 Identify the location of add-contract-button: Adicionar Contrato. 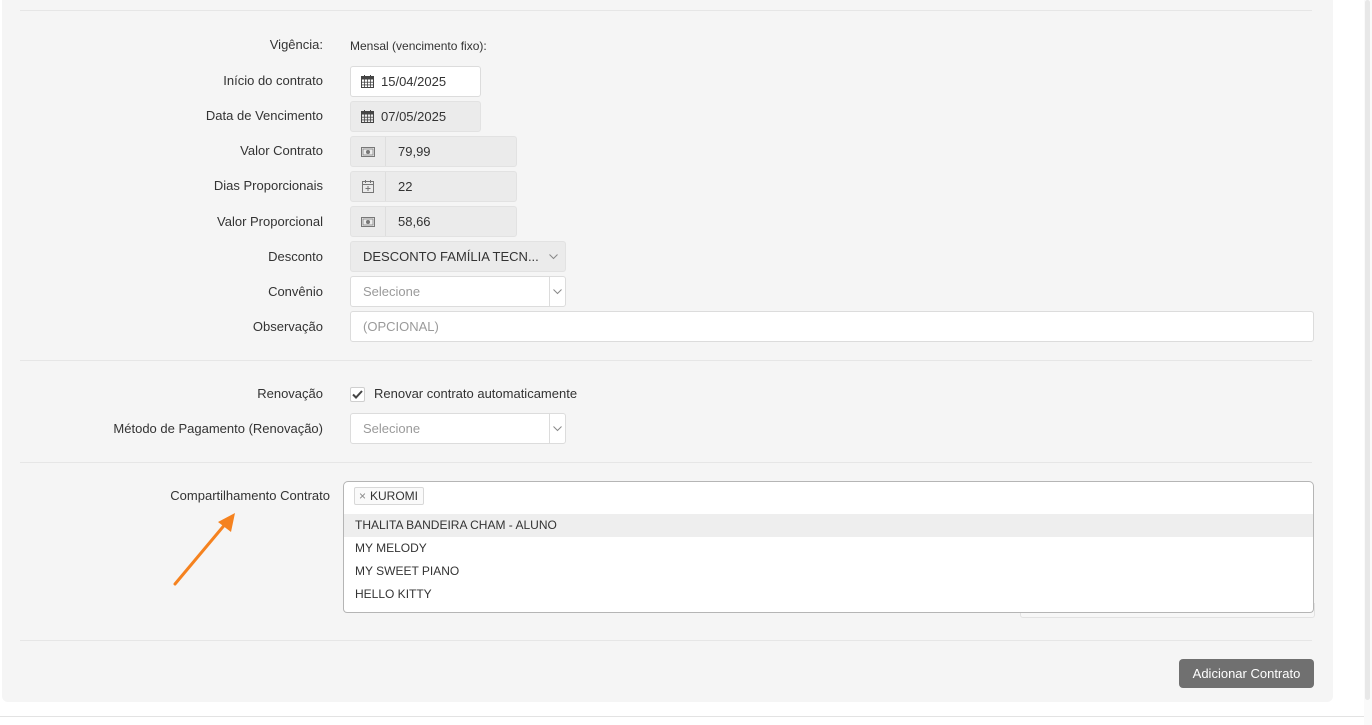
(1246, 673).